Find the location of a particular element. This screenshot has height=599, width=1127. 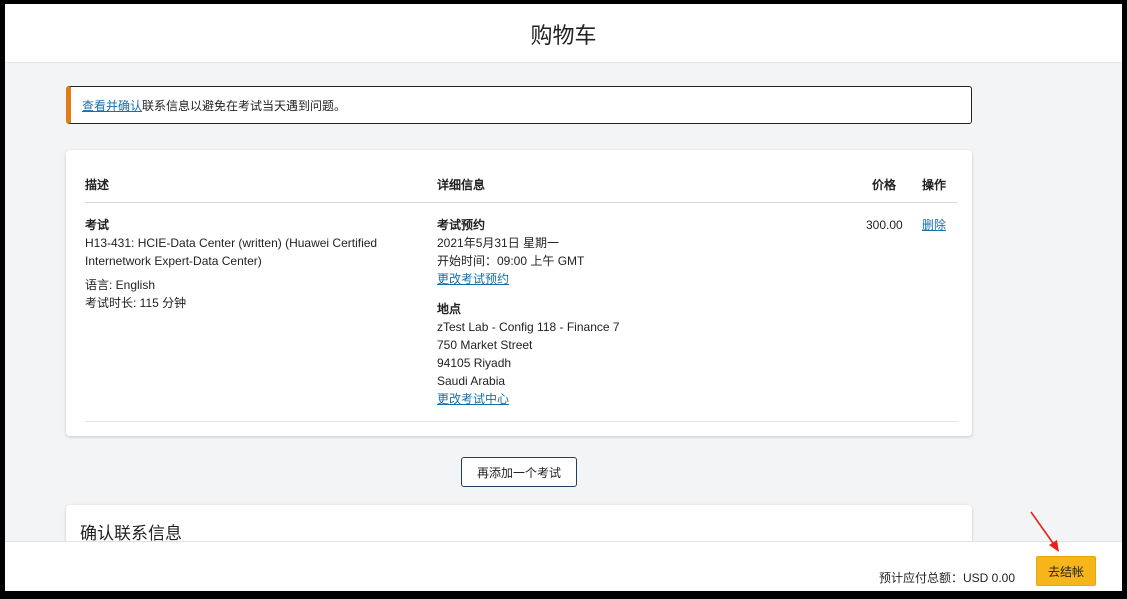

checkout-button: 去结帐 is located at coordinates (1066, 571).